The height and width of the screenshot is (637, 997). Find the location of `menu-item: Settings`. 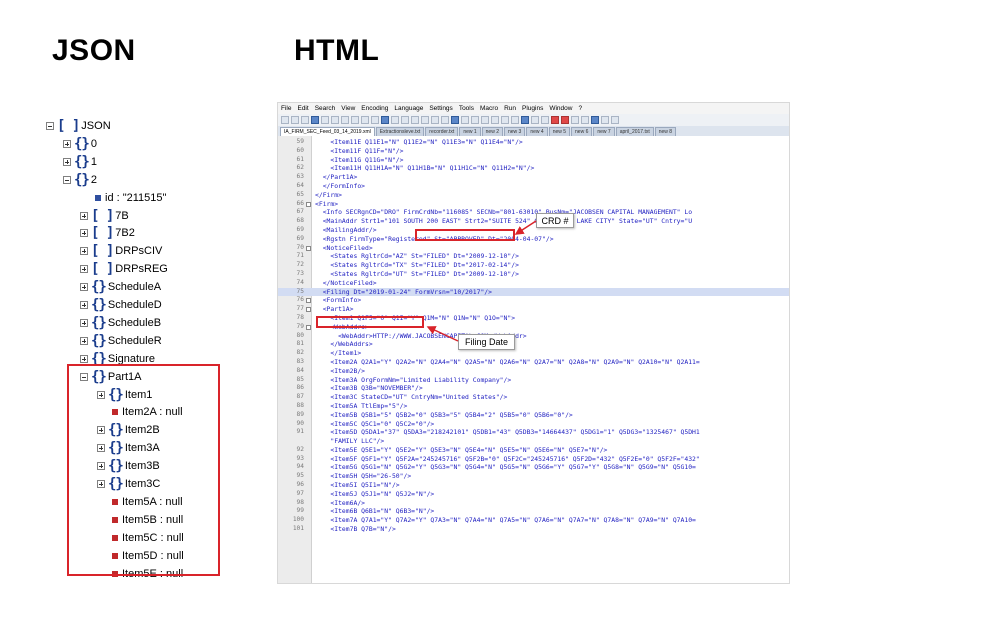

menu-item: Settings is located at coordinates (441, 108).